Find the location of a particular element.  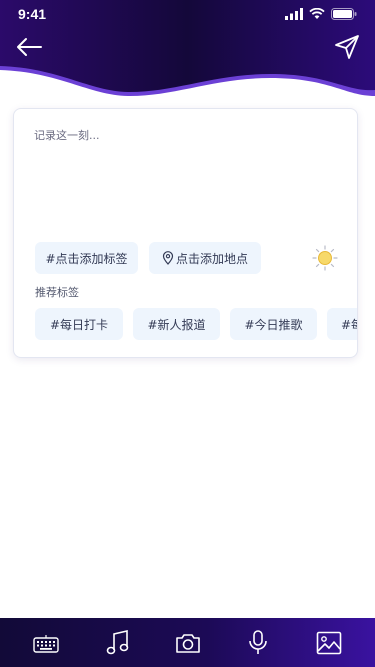

bottom-toolbar is located at coordinates (187, 642).